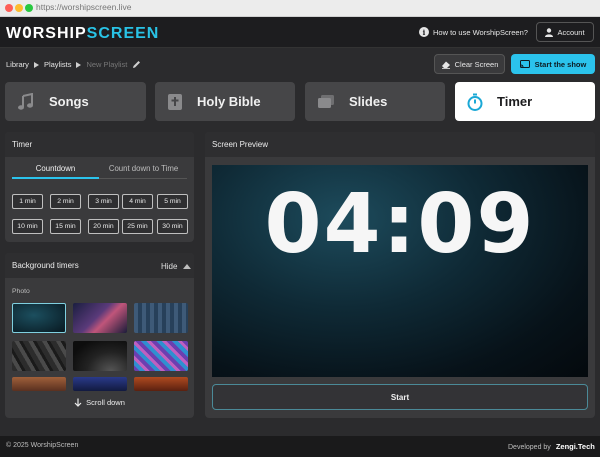  I want to click on preset-5-min: 5 min, so click(172, 201).